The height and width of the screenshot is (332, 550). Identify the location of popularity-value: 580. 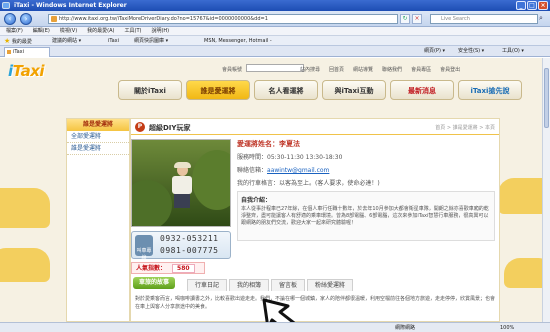
(183, 268).